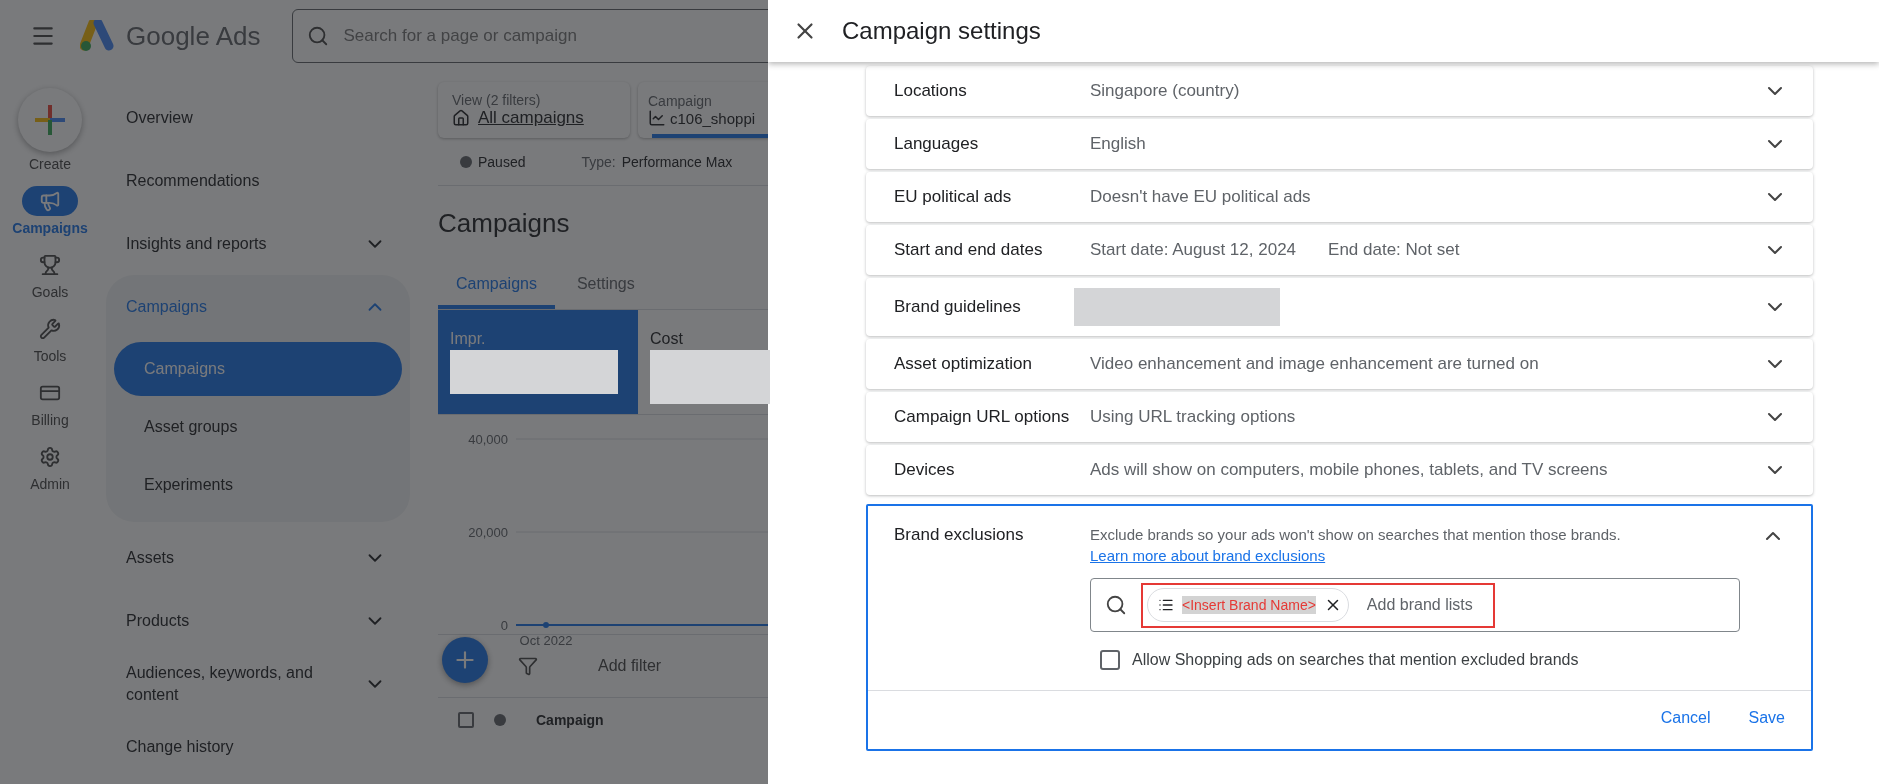 The image size is (1879, 784). Describe the element at coordinates (1165, 91) in the screenshot. I see `setting-value: Singapore (country)` at that location.